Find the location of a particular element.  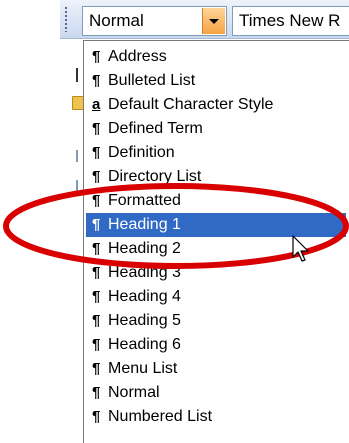

style-item-heading-3: ¶ Heading 3 is located at coordinates (216, 273).